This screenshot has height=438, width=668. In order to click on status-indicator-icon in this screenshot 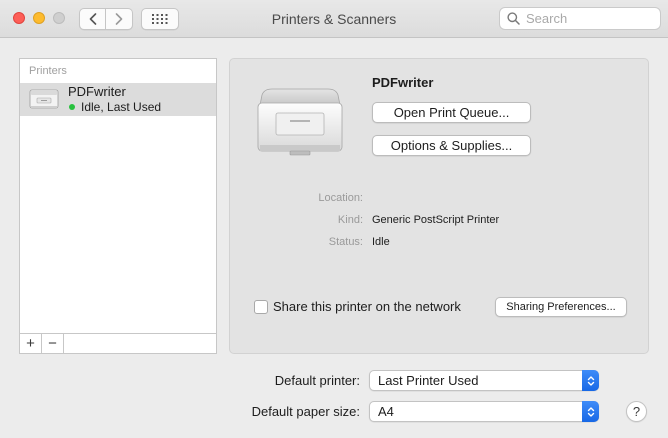, I will do `click(72, 107)`.